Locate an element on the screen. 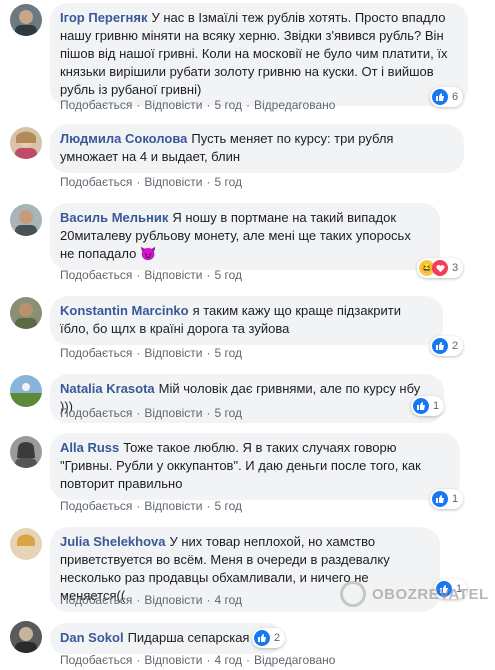 Image resolution: width=495 pixels, height=670 pixels. comment-author: Людмила Соколова is located at coordinates (123, 138).